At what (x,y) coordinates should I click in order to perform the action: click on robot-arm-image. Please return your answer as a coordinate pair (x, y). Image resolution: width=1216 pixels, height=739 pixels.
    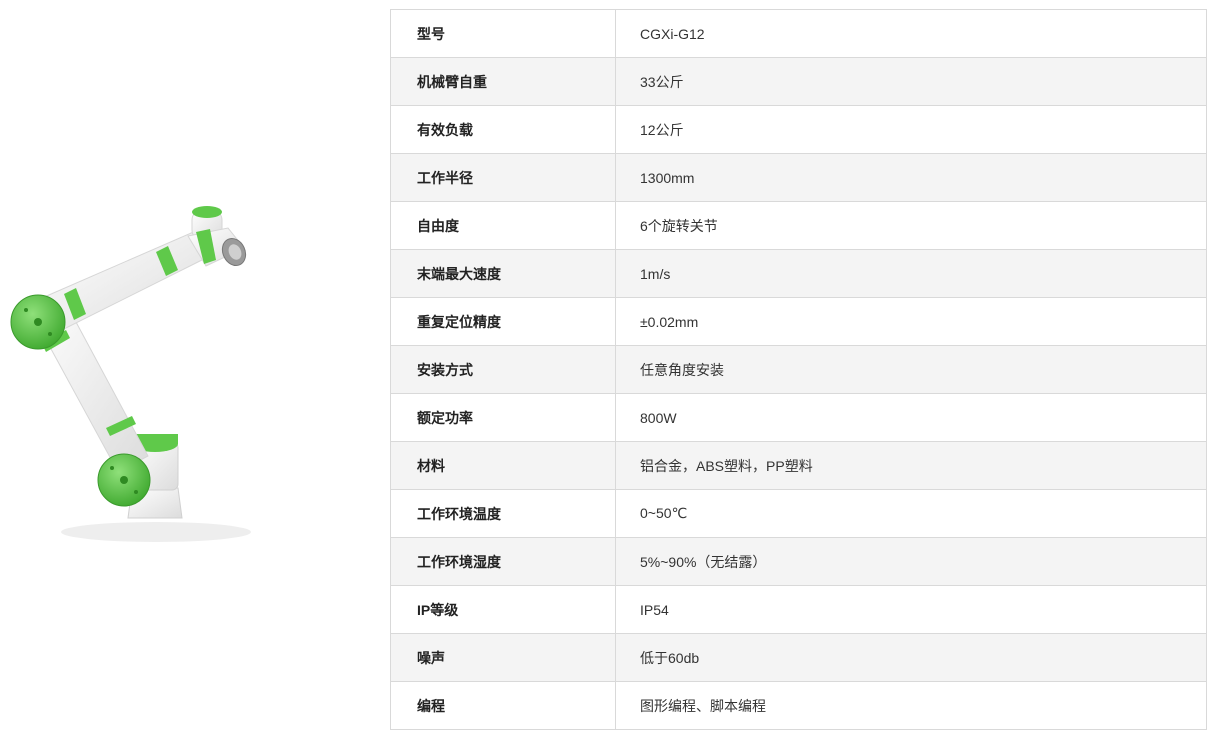
    Looking at the image, I should click on (130, 374).